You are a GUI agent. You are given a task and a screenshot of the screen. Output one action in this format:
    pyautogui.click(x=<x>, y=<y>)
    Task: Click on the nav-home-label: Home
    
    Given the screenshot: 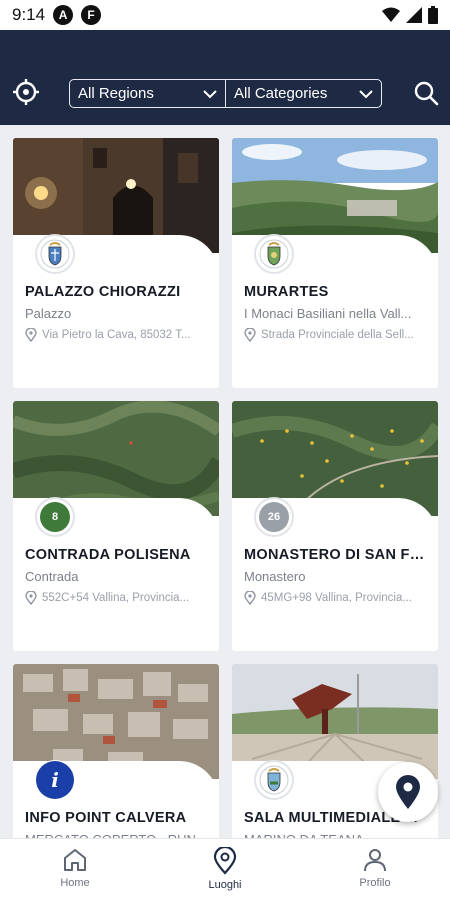 What is the action you would take?
    pyautogui.click(x=75, y=883)
    